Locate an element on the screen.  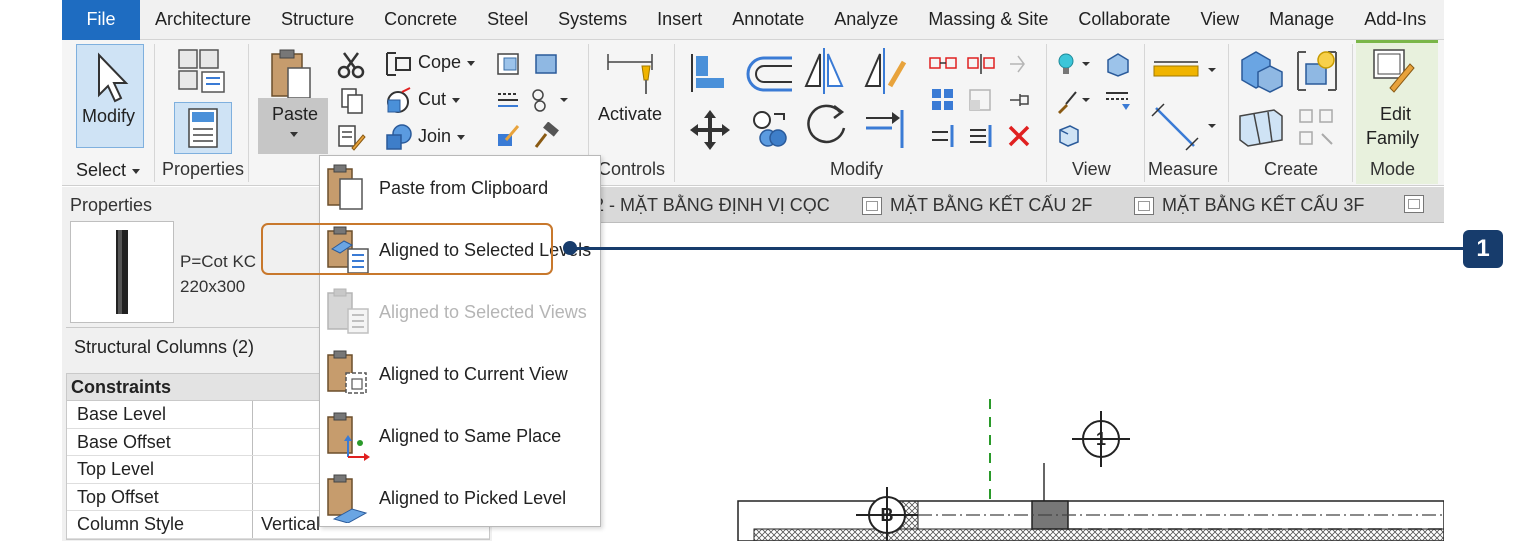
grid-crosshair is located at coordinates (1101, 439).